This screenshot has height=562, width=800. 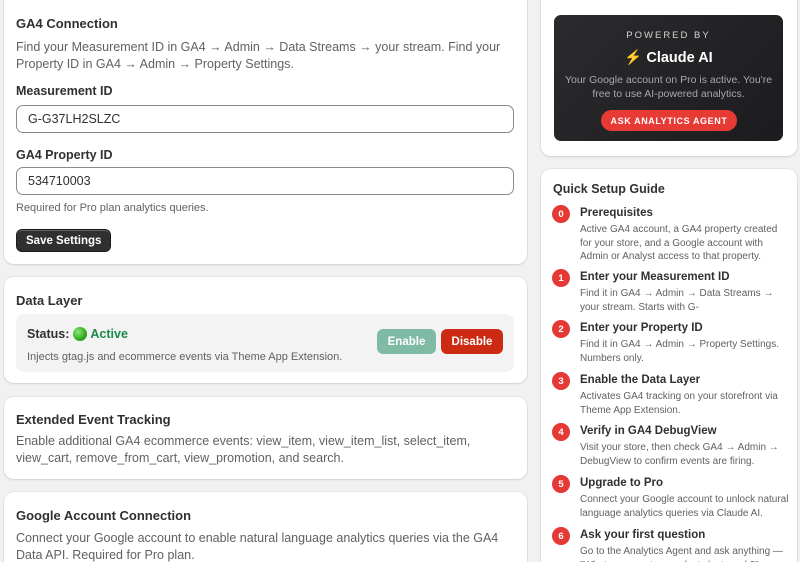 I want to click on ga4-connection-title: GA4 Connection, so click(x=67, y=23).